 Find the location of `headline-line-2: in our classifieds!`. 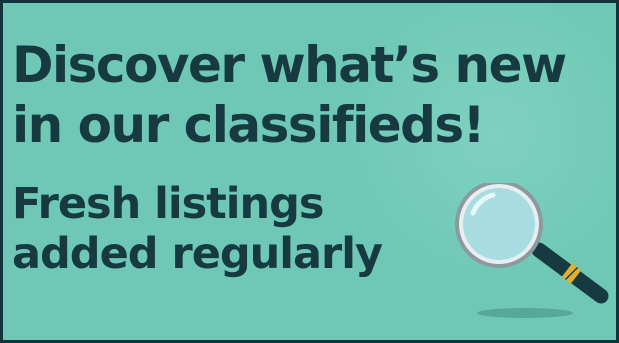

headline-line-2: in our classifieds! is located at coordinates (249, 125).